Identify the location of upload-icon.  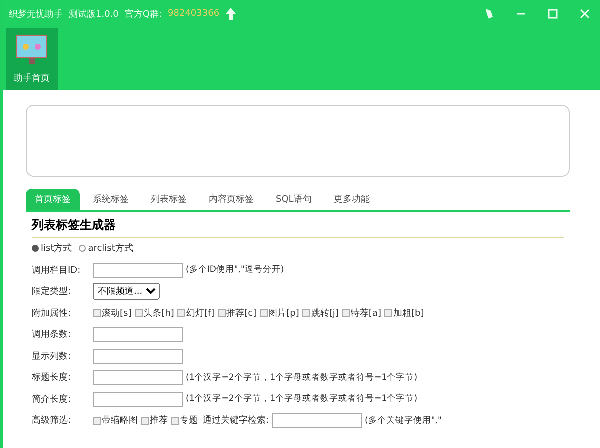
(231, 14).